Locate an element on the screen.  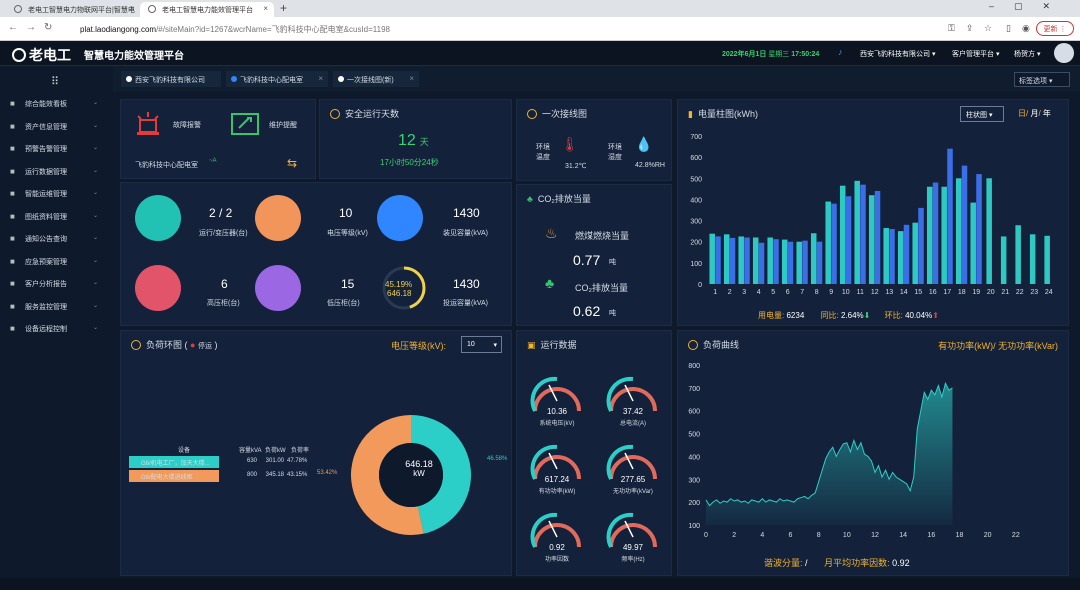
fault-alarm-icon is located at coordinates (148, 123).